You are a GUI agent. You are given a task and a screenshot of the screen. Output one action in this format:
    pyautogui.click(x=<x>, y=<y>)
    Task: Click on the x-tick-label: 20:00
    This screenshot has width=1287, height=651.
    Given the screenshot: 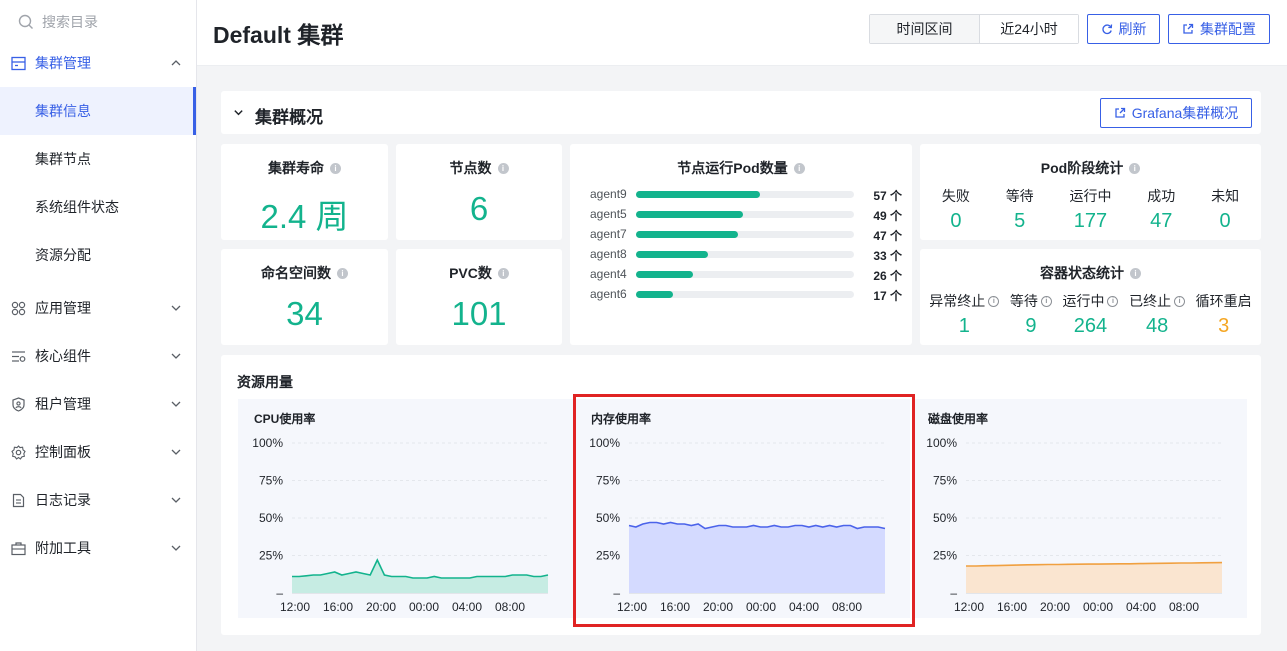 What is the action you would take?
    pyautogui.click(x=1055, y=607)
    